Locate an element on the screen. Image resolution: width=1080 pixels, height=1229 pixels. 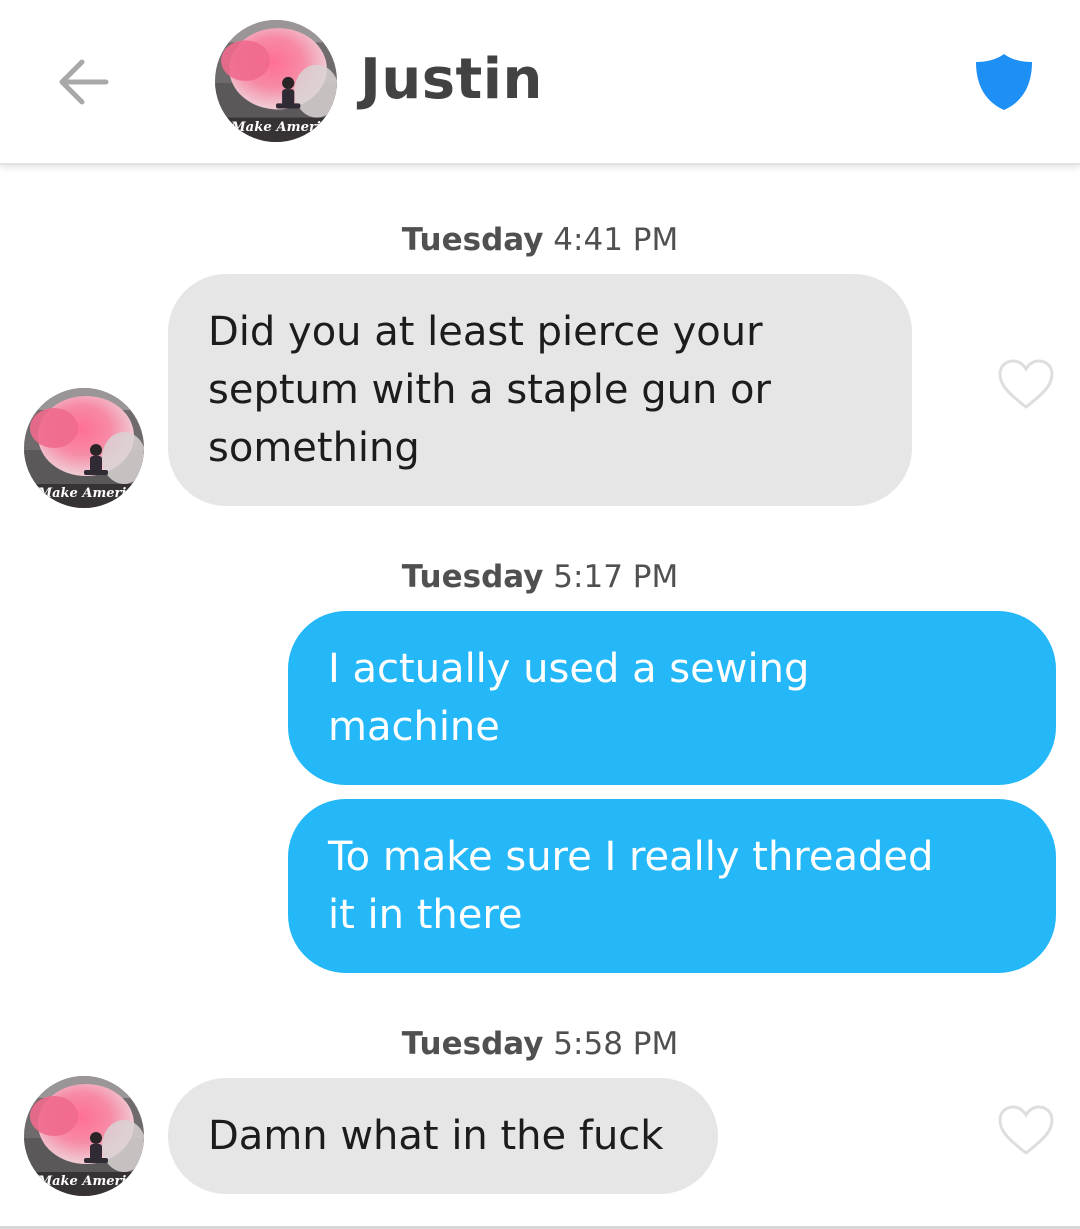
timestamp: Tuesday 5:17 PM is located at coordinates (540, 577).